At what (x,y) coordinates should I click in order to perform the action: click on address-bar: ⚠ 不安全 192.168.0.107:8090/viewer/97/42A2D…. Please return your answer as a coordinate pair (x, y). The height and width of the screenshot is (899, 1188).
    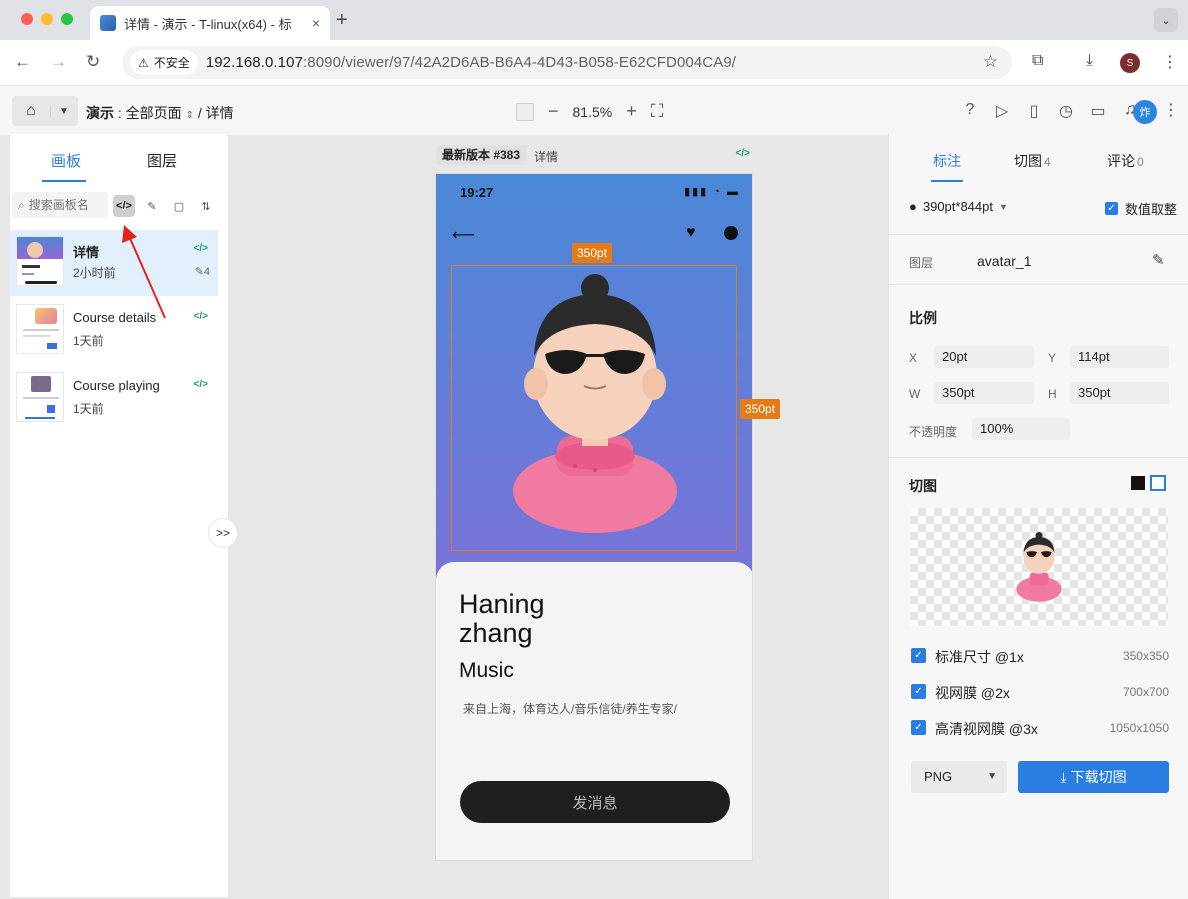
    Looking at the image, I should click on (567, 62).